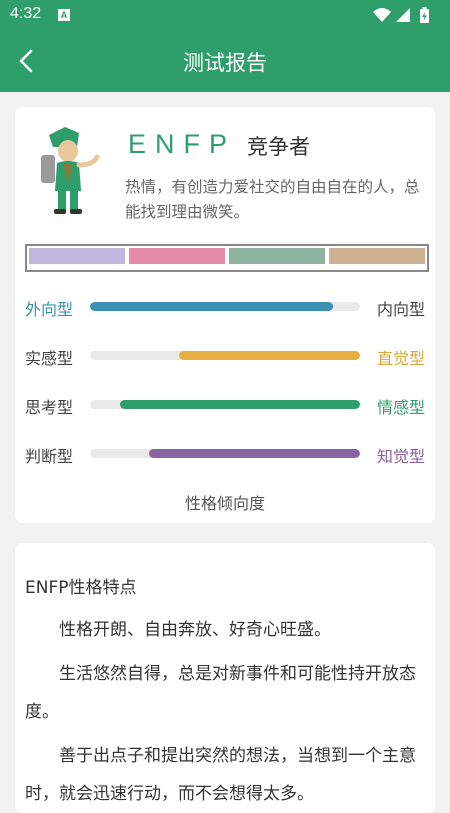 The width and height of the screenshot is (450, 813). What do you see at coordinates (224, 503) in the screenshot?
I see `tendency-caption: 性格倾向度` at bounding box center [224, 503].